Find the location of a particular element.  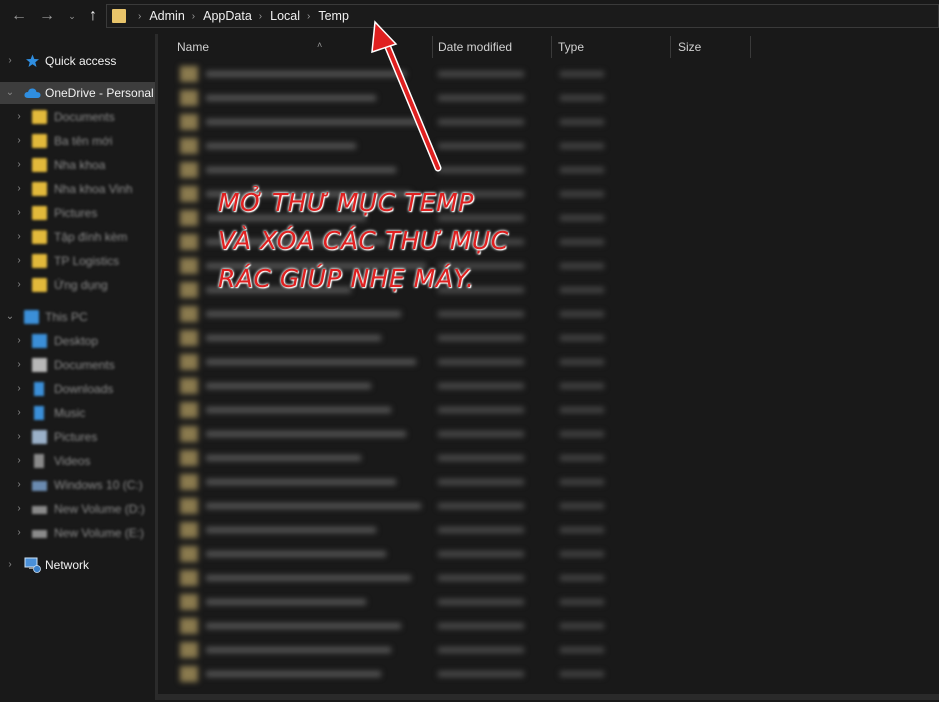

up-button: ↑ is located at coordinates (93, 16).